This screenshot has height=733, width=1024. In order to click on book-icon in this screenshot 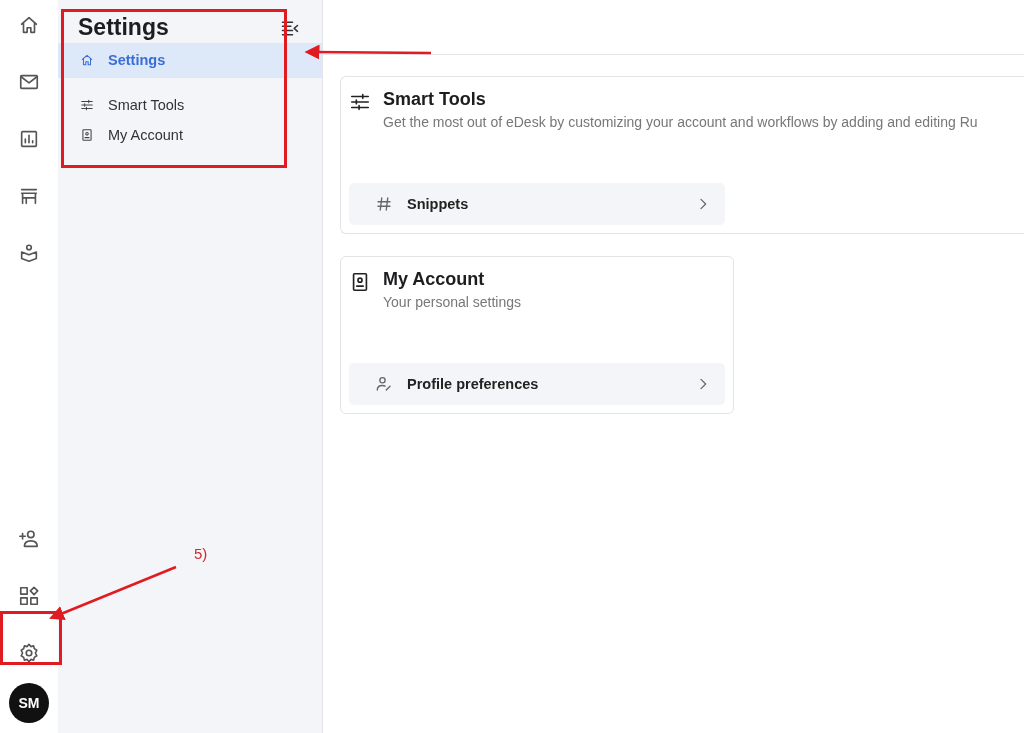, I will do `click(29, 253)`.